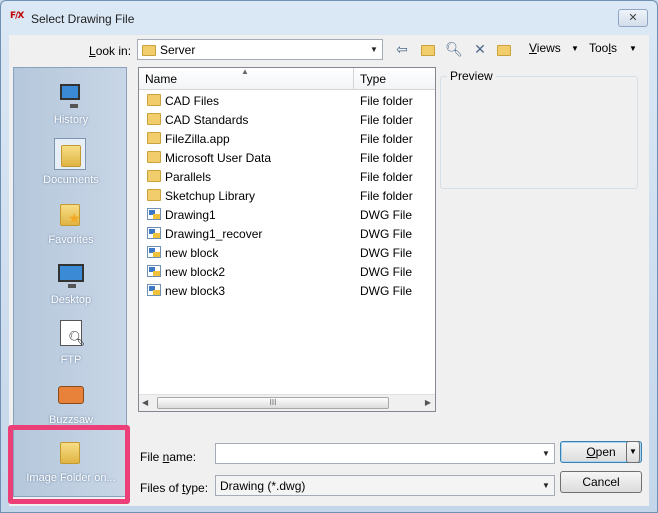 The height and width of the screenshot is (513, 658). What do you see at coordinates (174, 488) in the screenshot?
I see `files-of-type-label: Files of type:` at bounding box center [174, 488].